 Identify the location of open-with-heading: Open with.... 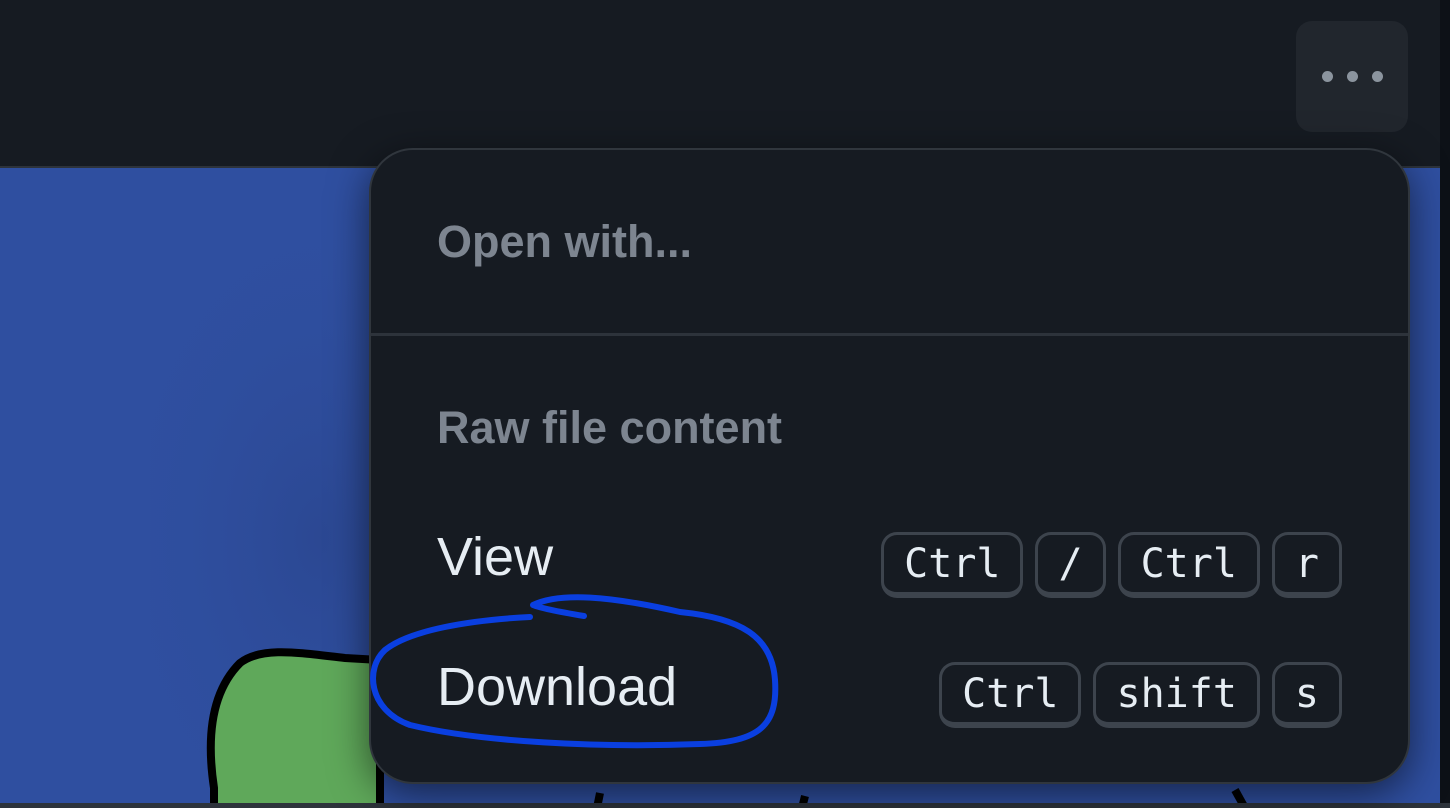
(564, 242).